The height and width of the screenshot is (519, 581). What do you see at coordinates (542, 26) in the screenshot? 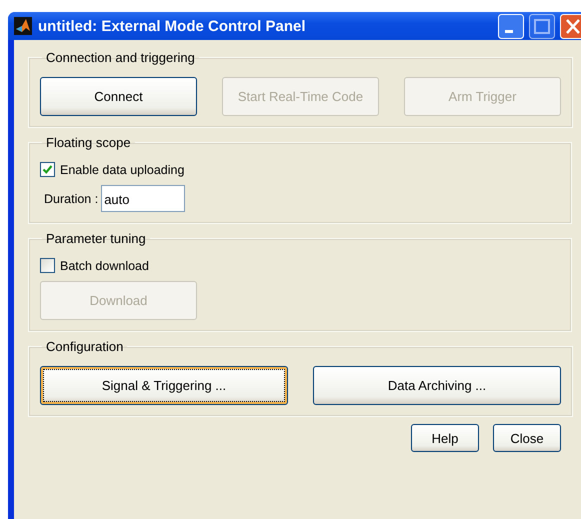
I see `maximize-icon` at bounding box center [542, 26].